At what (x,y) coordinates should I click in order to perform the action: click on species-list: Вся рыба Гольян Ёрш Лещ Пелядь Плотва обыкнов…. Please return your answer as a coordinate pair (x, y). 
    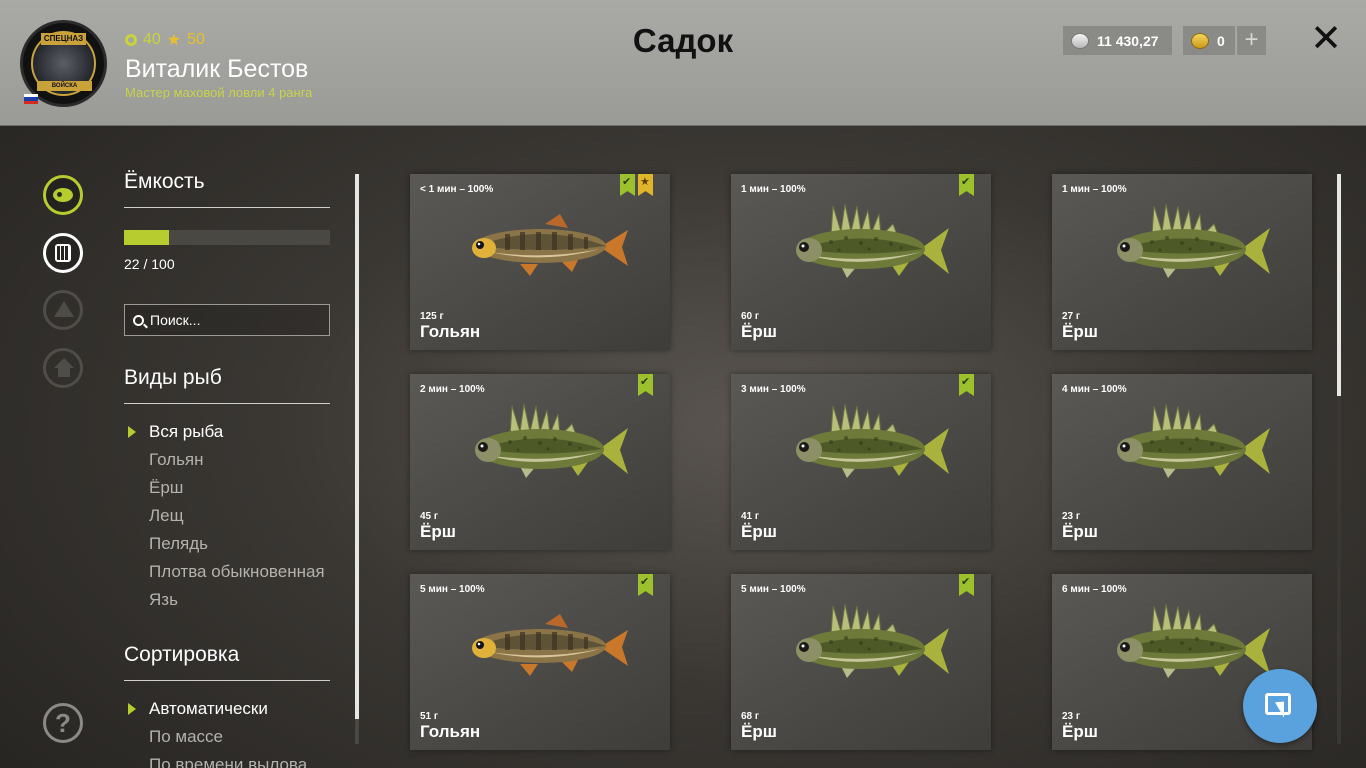
    Looking at the image, I should click on (234, 516).